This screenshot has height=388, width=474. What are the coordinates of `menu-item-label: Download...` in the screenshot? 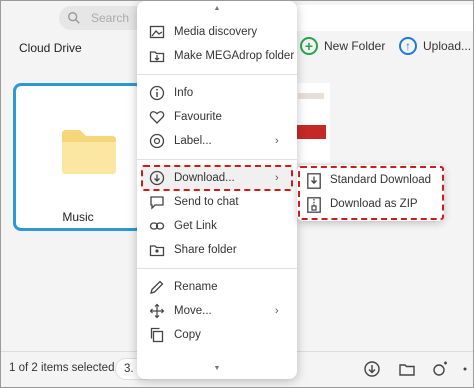 It's located at (204, 178).